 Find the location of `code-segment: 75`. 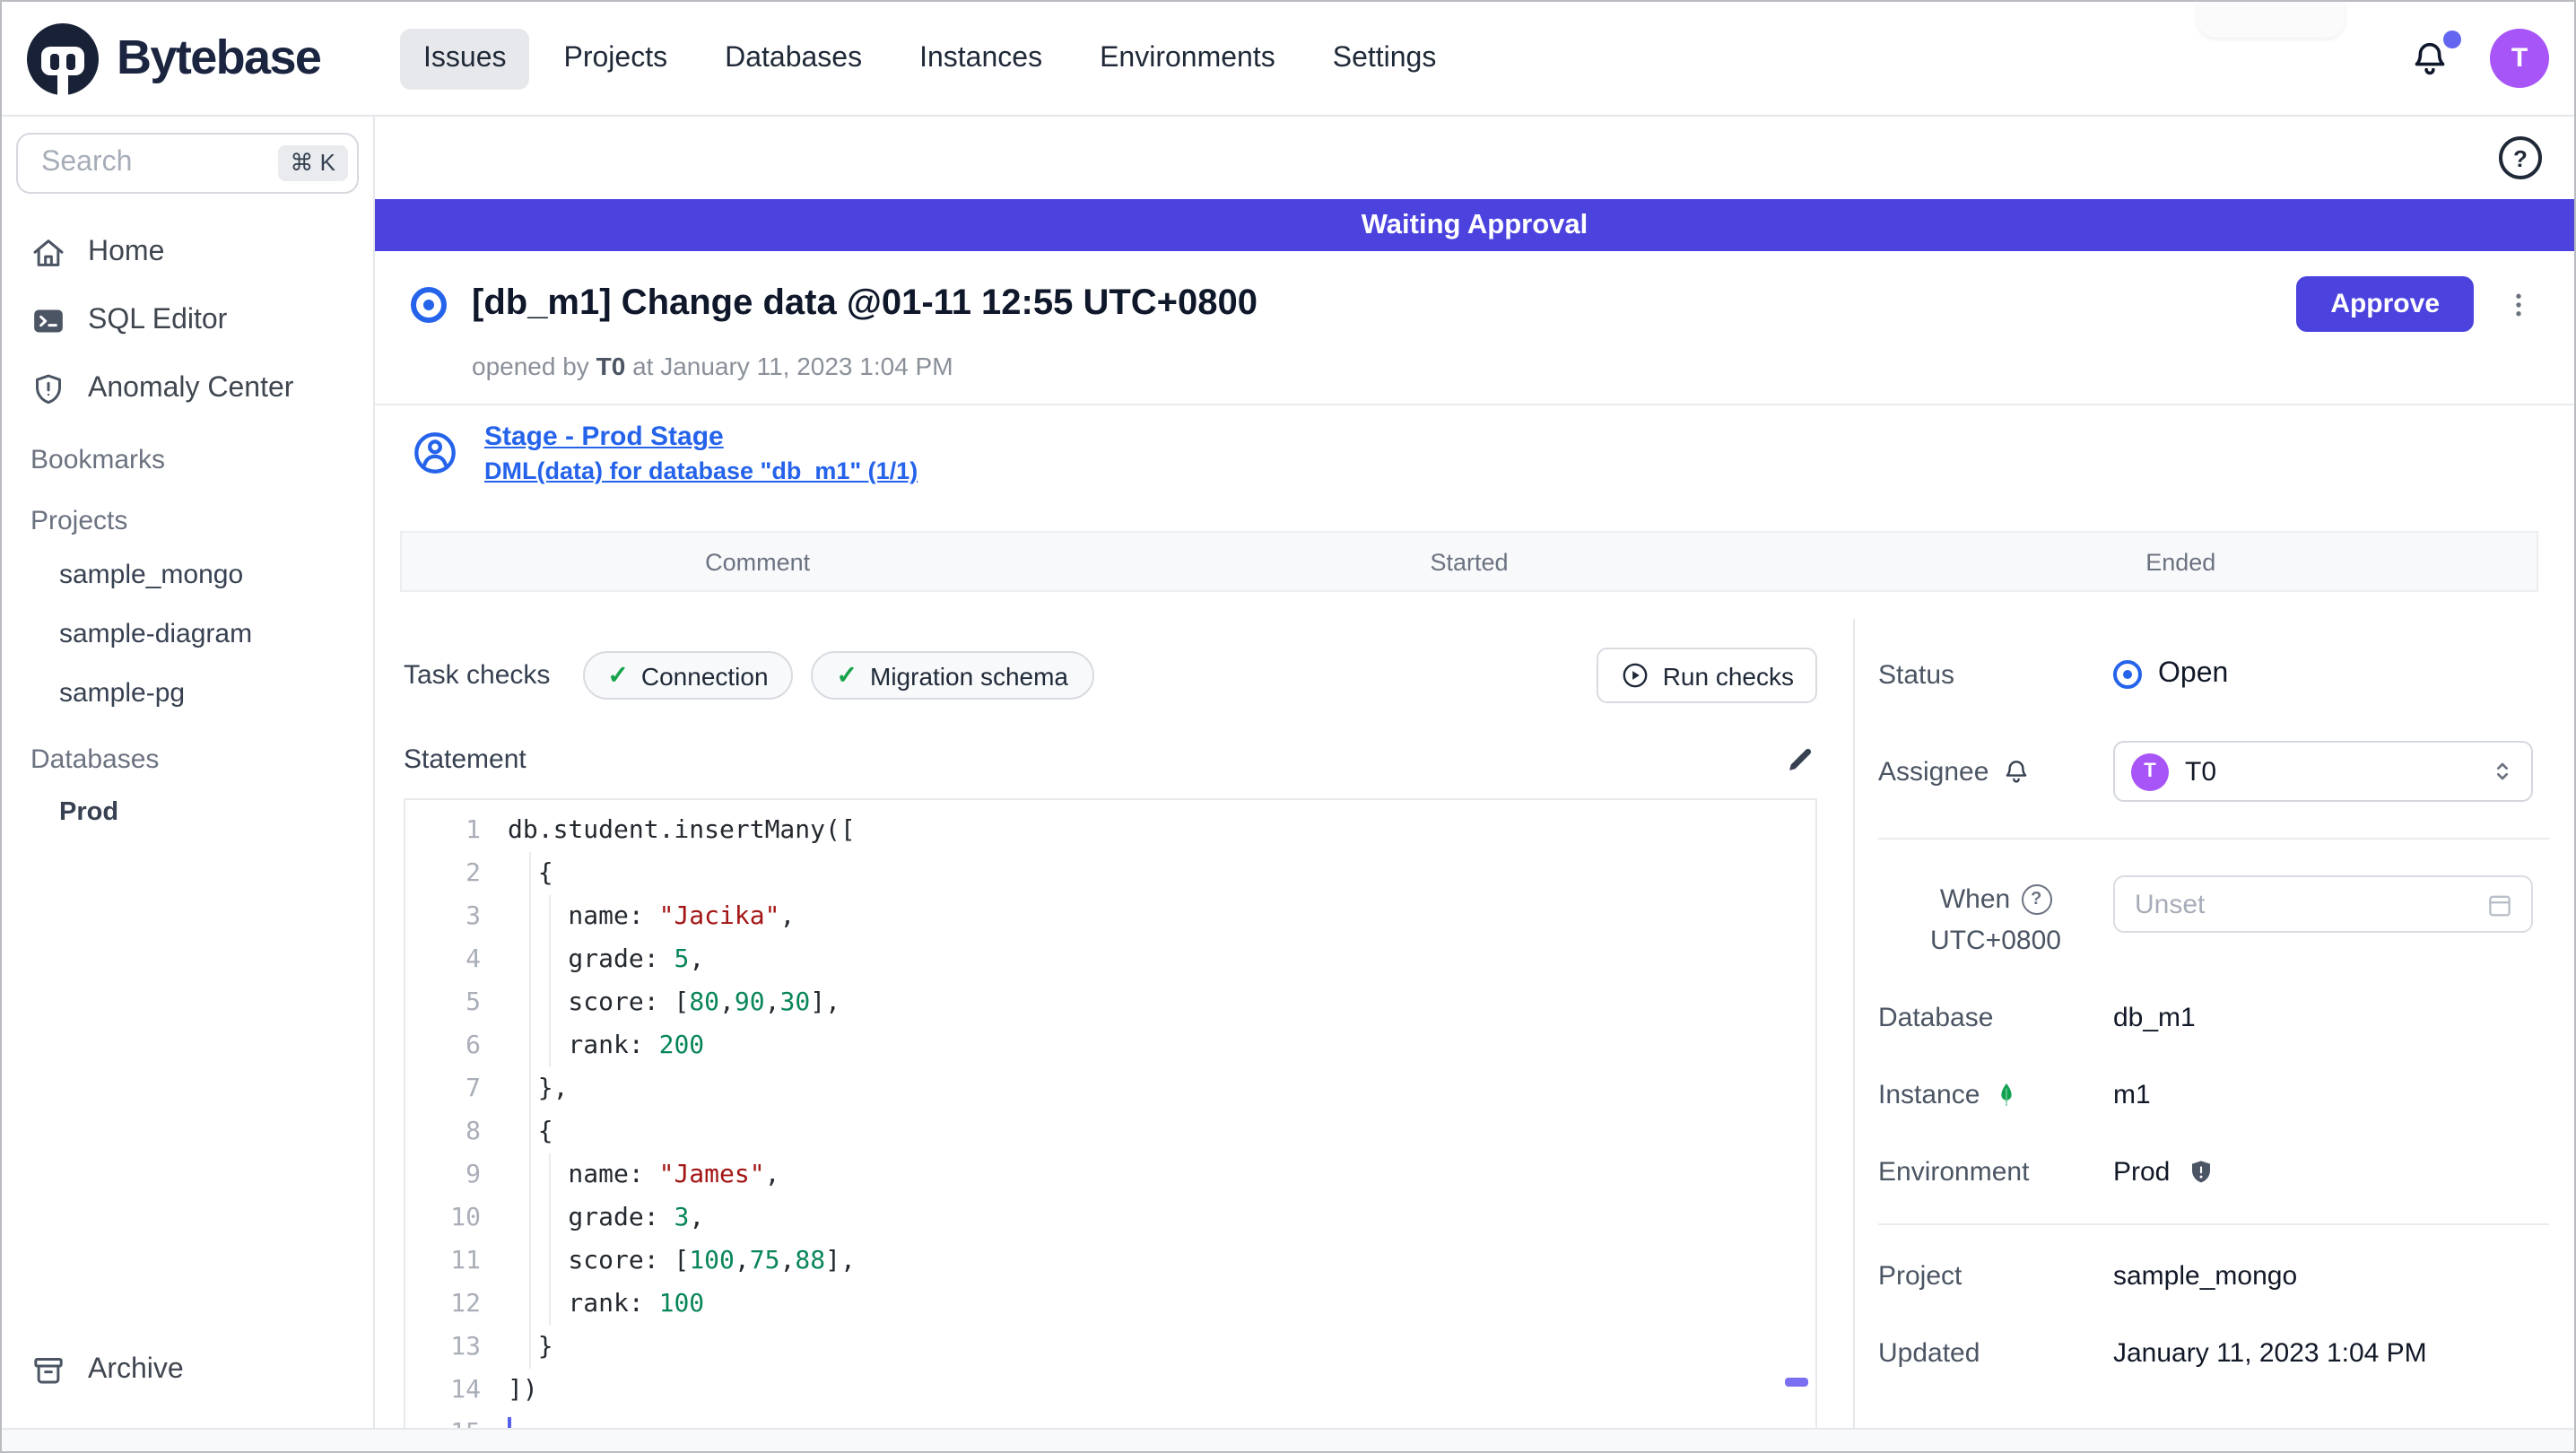

code-segment: 75 is located at coordinates (764, 1261).